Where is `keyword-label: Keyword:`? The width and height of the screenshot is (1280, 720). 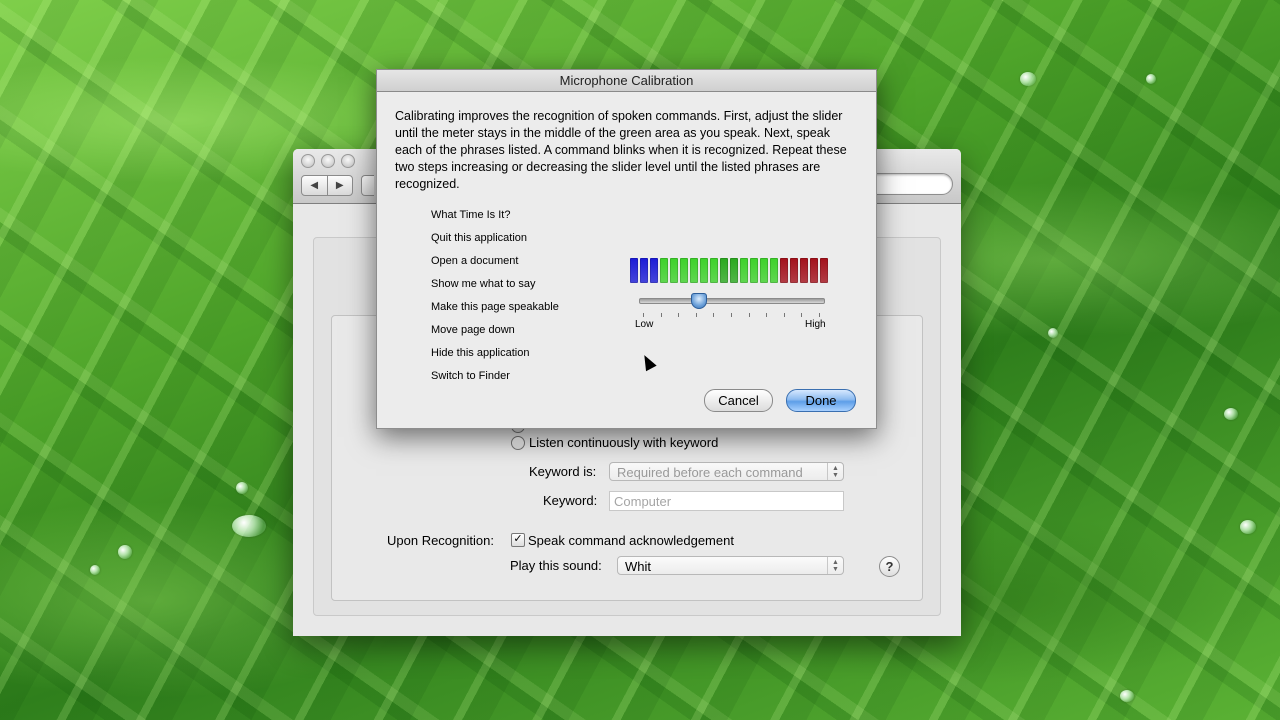 keyword-label: Keyword: is located at coordinates (570, 500).